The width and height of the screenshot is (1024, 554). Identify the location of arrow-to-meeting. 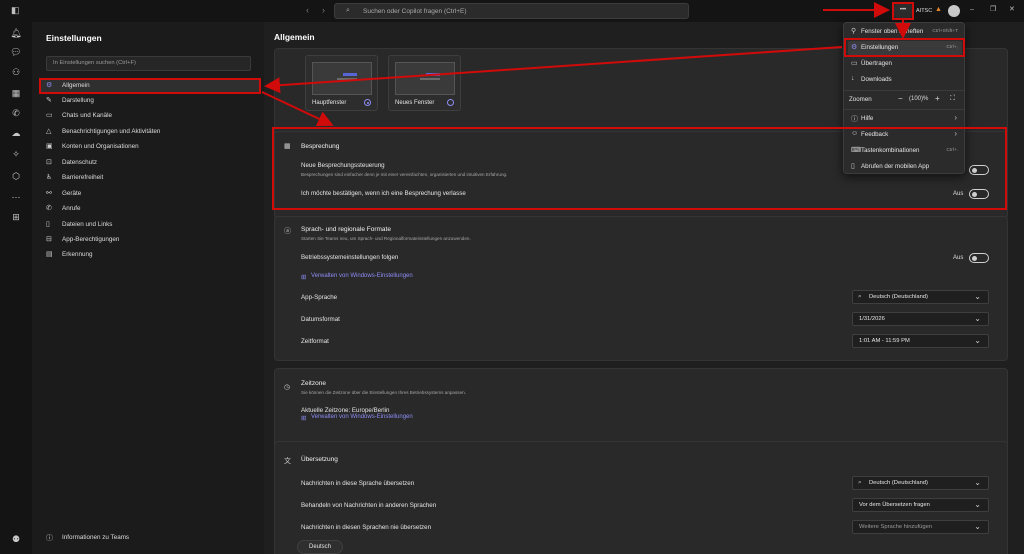
(297, 109).